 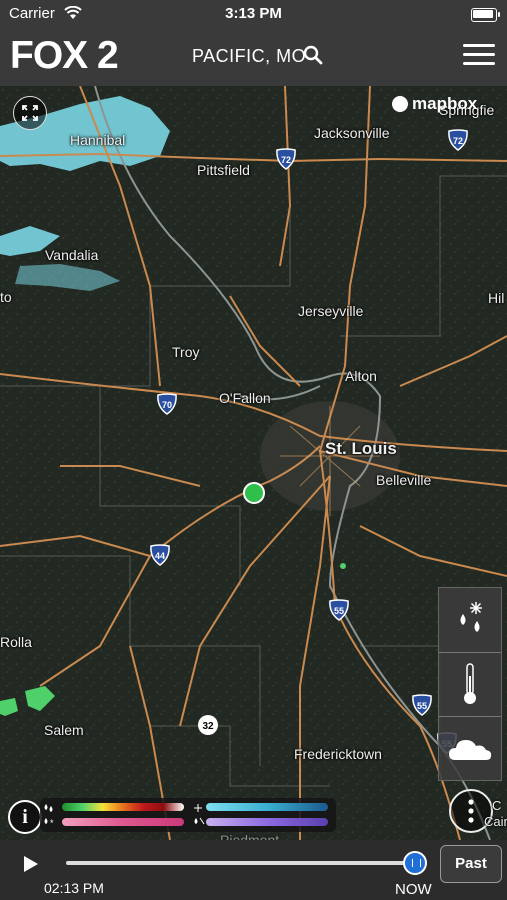 What do you see at coordinates (331, 311) in the screenshot?
I see `city-label: Jerseyville` at bounding box center [331, 311].